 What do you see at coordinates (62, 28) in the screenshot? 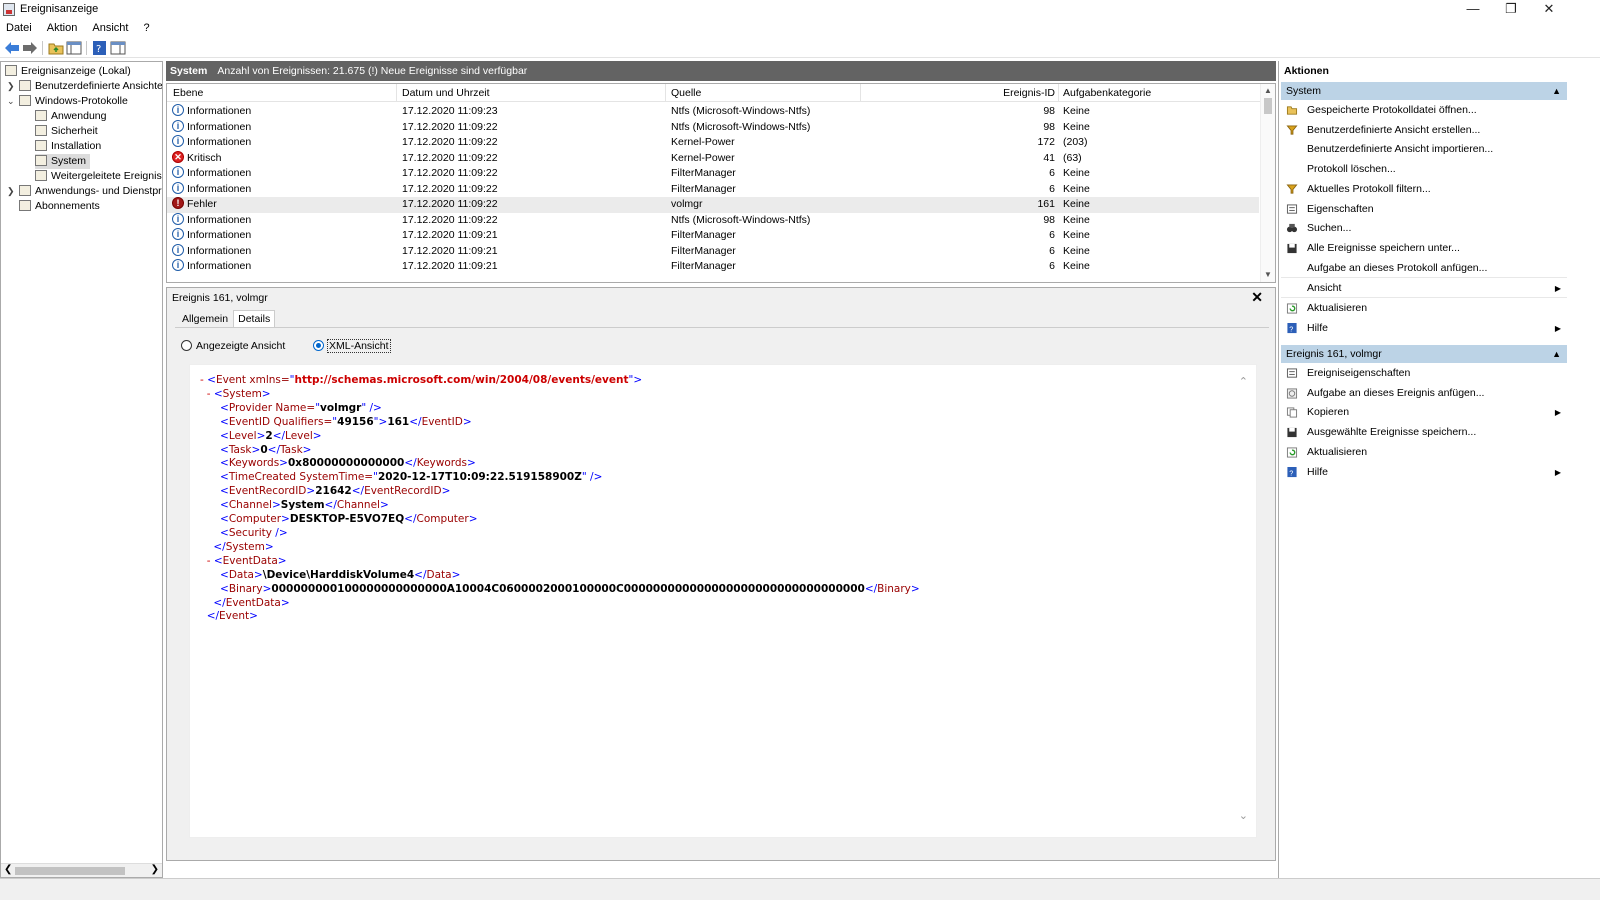
I see `menu-aktion: Aktion` at bounding box center [62, 28].